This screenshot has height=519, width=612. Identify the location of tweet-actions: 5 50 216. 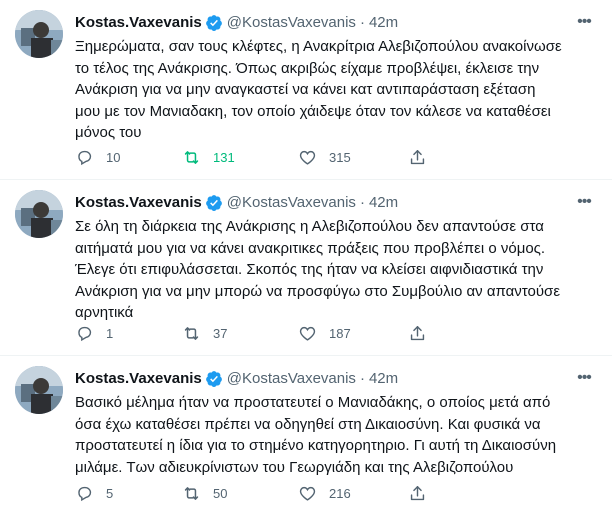
(290, 493).